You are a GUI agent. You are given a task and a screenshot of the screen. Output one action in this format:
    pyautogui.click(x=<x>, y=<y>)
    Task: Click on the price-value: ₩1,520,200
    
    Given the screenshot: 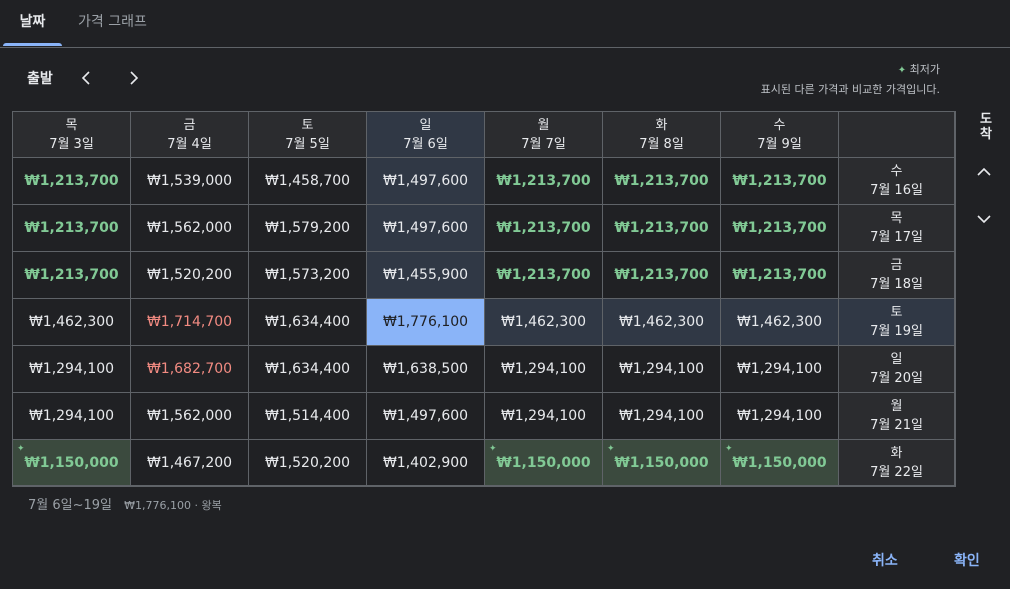 What is the action you would take?
    pyautogui.click(x=189, y=275)
    